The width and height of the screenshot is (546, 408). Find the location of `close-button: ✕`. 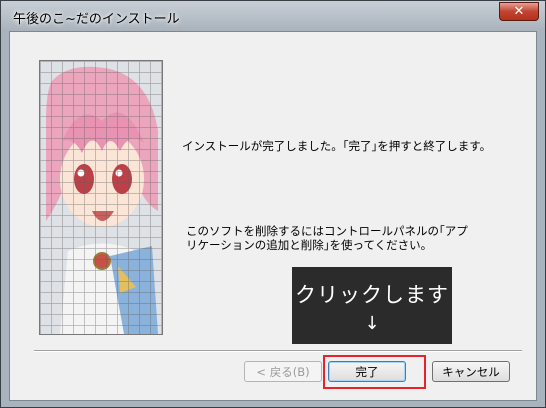

close-button: ✕ is located at coordinates (519, 11).